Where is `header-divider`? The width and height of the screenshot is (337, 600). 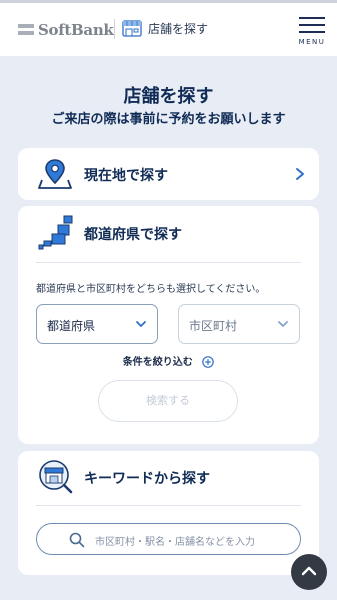
header-divider is located at coordinates (114, 29).